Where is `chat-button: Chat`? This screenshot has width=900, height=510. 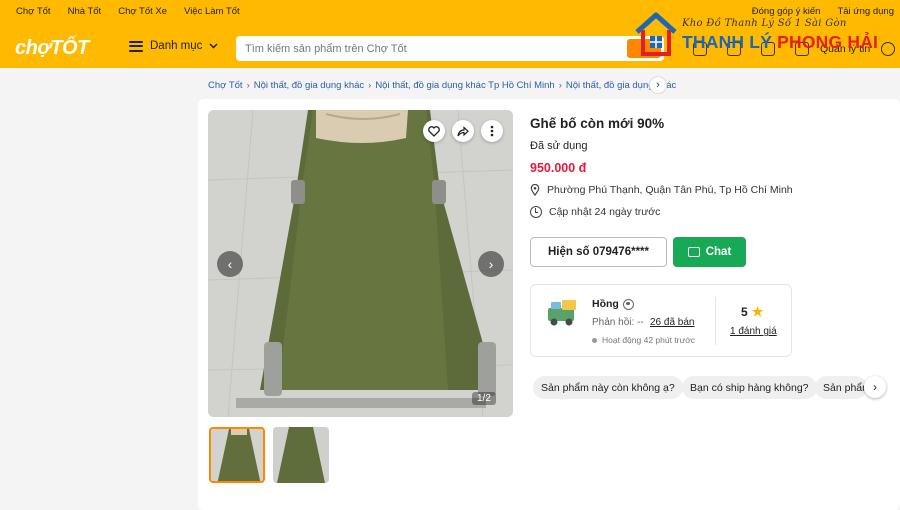 chat-button: Chat is located at coordinates (709, 252).